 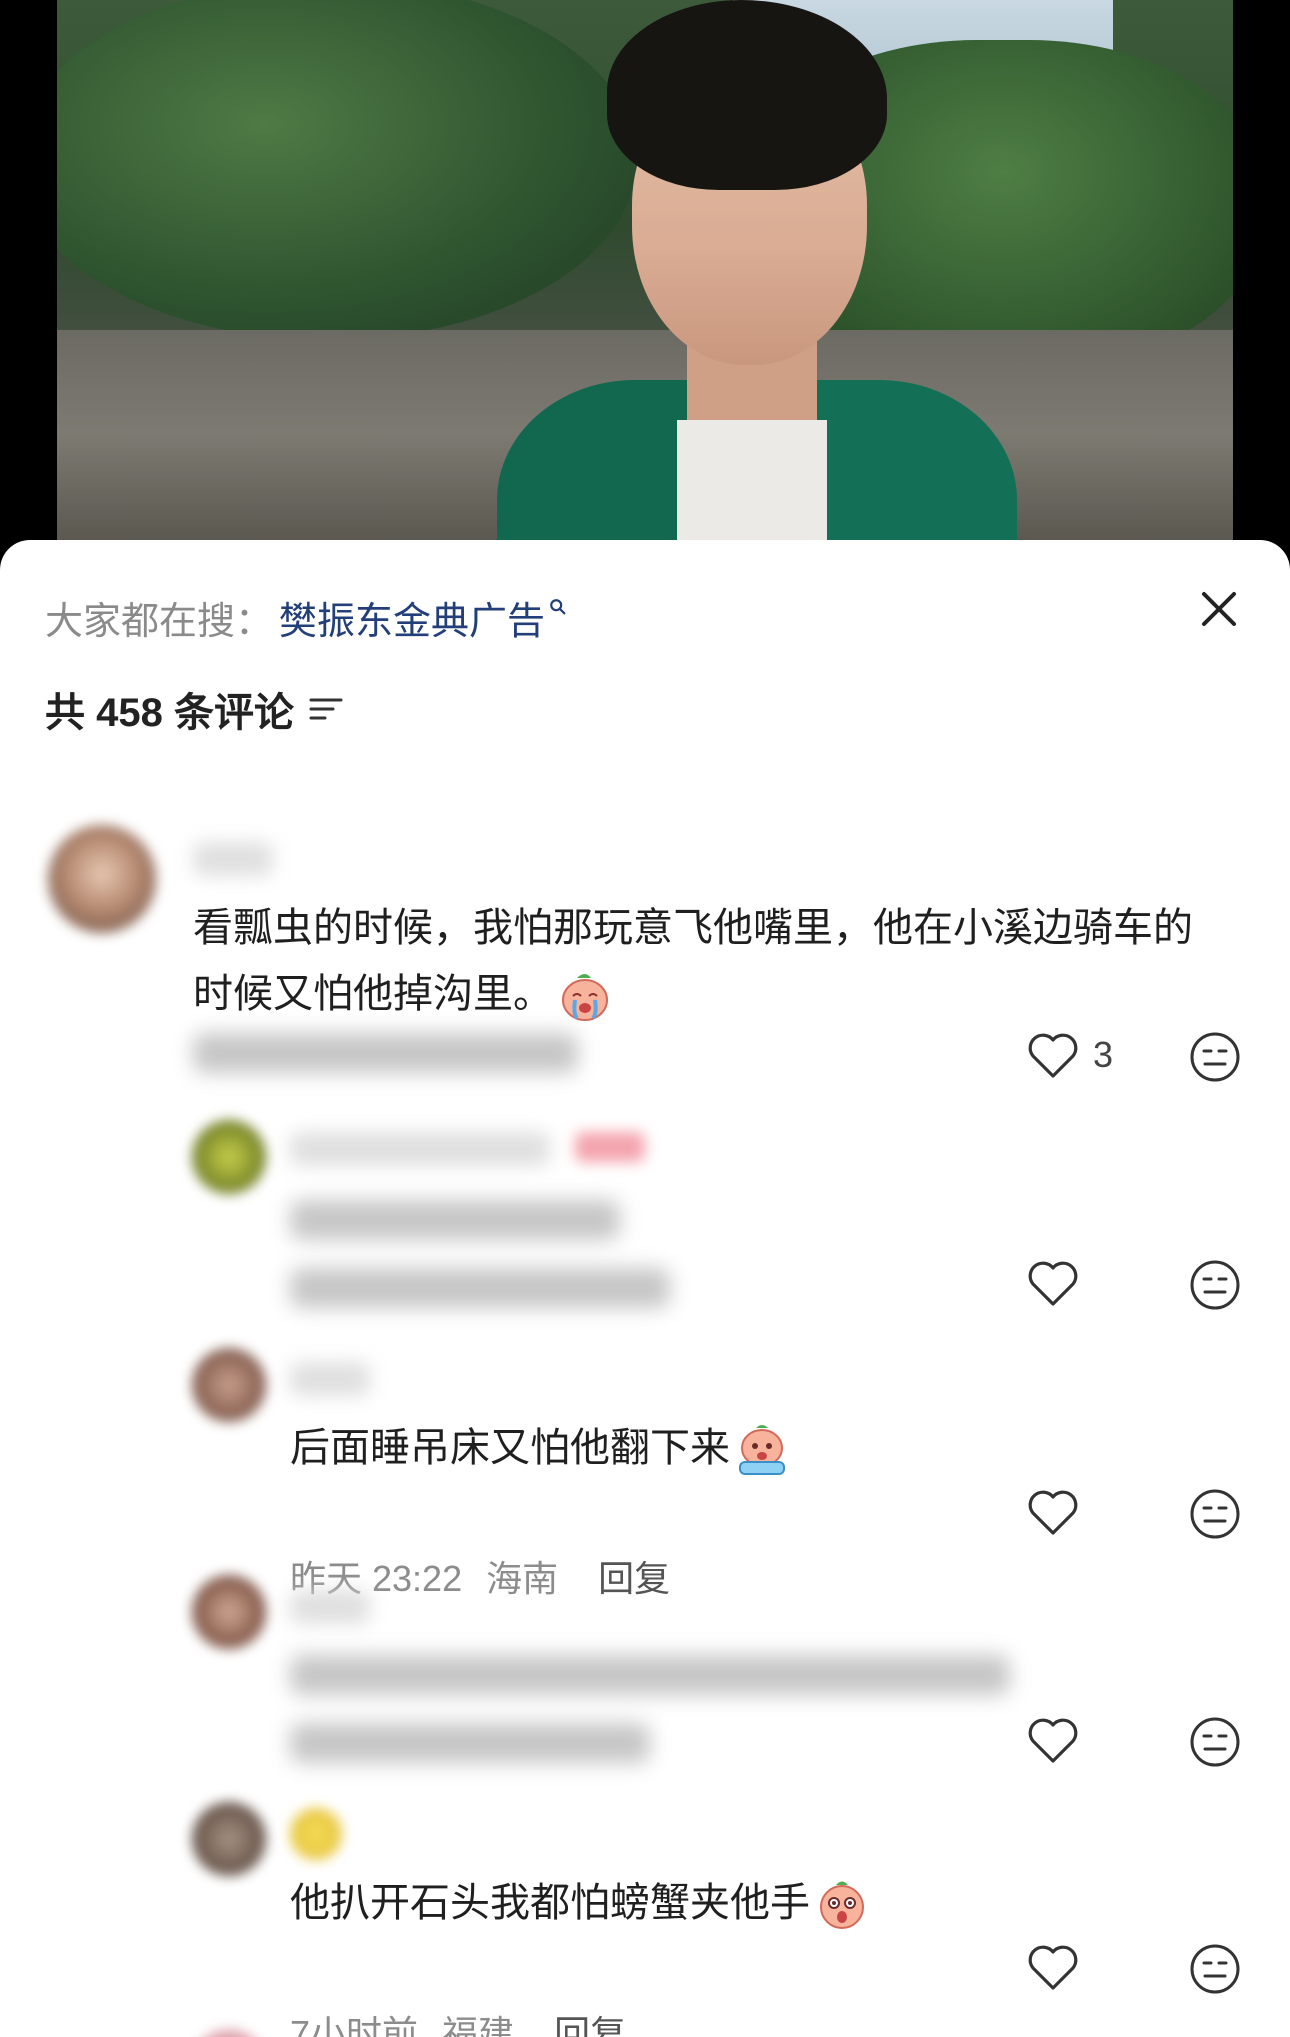 What do you see at coordinates (550, 1903) in the screenshot?
I see `comment-text-segment: 他扒开石头我都怕螃蟹夹他手` at bounding box center [550, 1903].